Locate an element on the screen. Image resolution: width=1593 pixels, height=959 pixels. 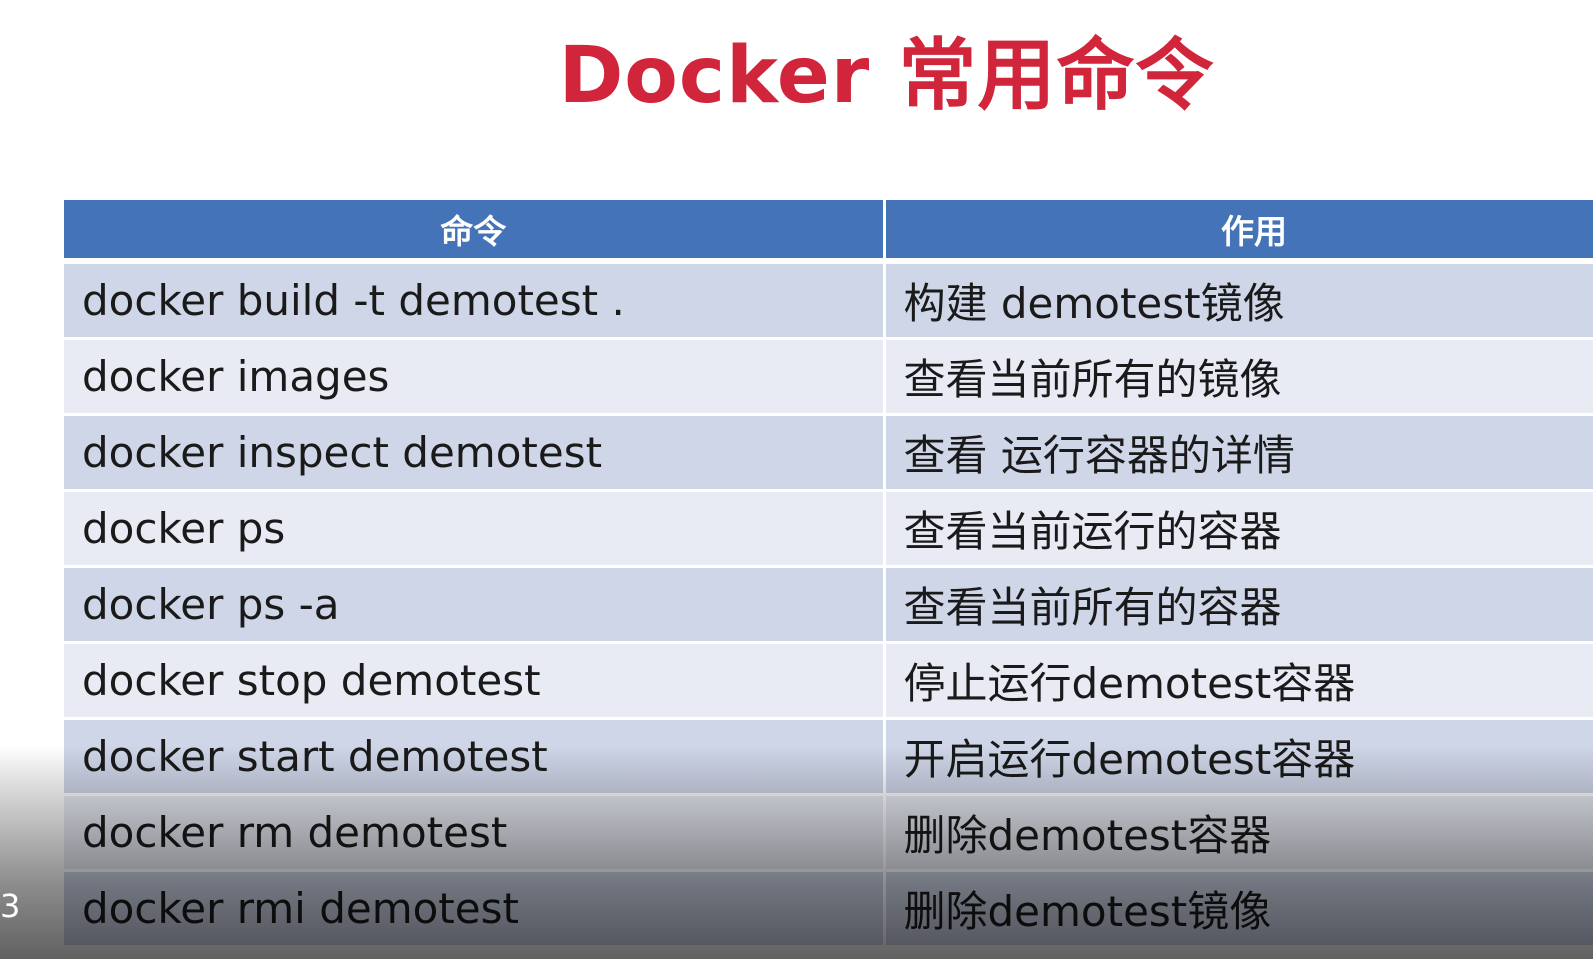
table-row: docker ps 查看当前运行的容器 is located at coordinates (828, 529).